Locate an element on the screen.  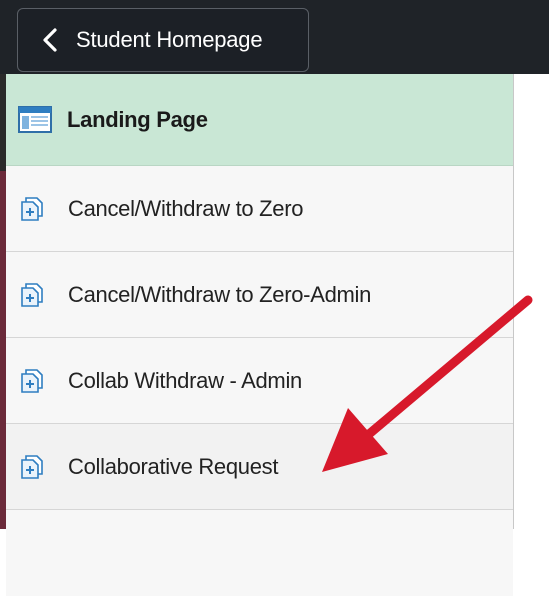
landing-page-icon is located at coordinates (35, 119).